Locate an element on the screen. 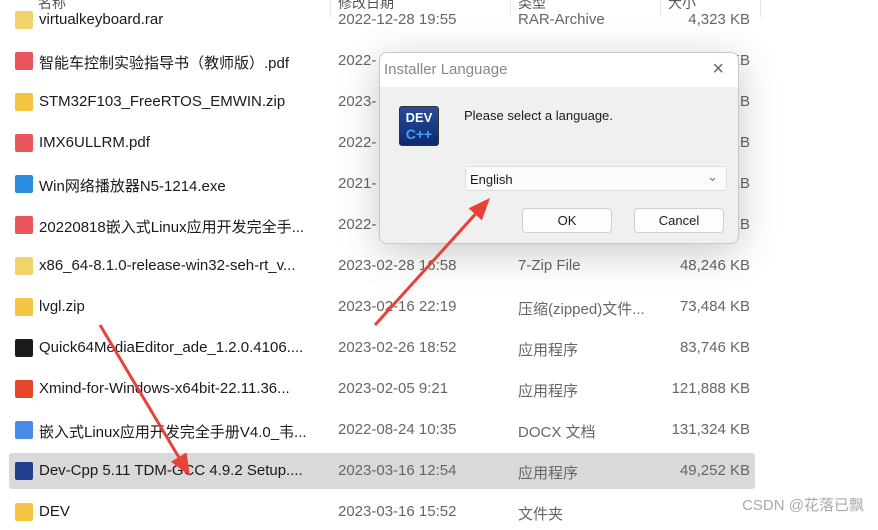  file-date: 2023-02-26 18:52 is located at coordinates (397, 347).